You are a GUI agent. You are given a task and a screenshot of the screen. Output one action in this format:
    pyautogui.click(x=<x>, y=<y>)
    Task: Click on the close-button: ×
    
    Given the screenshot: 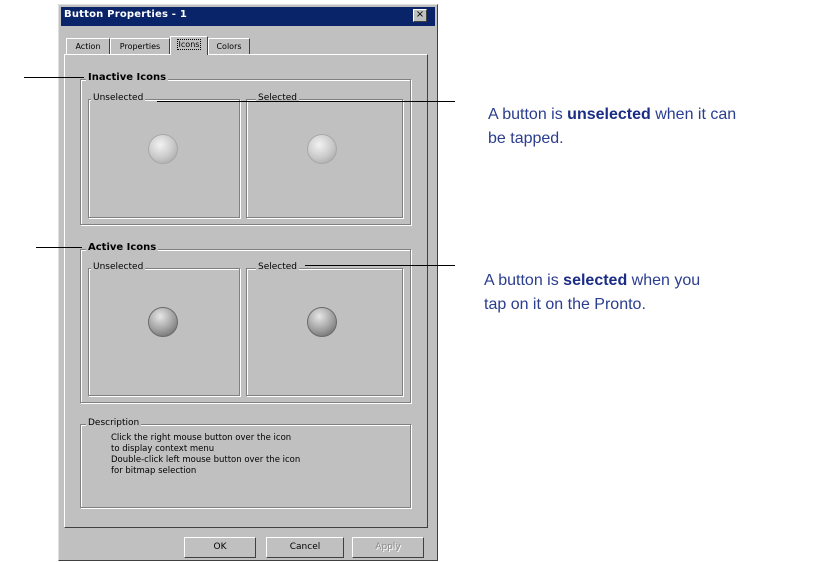 What is the action you would take?
    pyautogui.click(x=420, y=15)
    